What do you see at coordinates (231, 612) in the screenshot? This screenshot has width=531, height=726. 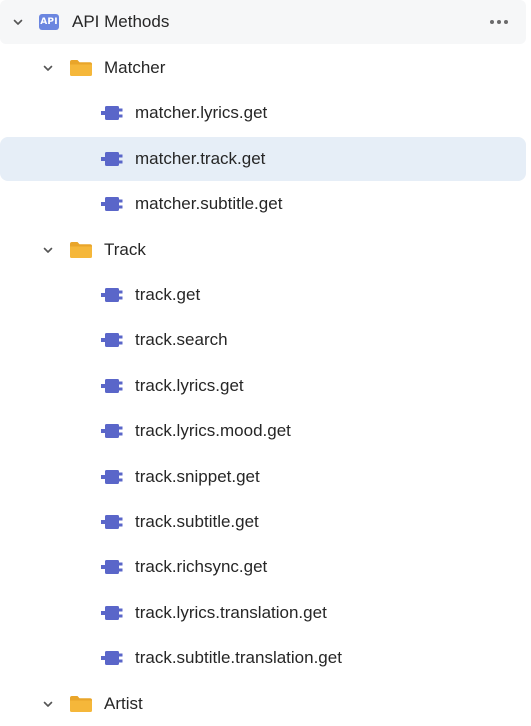 I see `endpoint-label: track.lyrics.translation.get` at bounding box center [231, 612].